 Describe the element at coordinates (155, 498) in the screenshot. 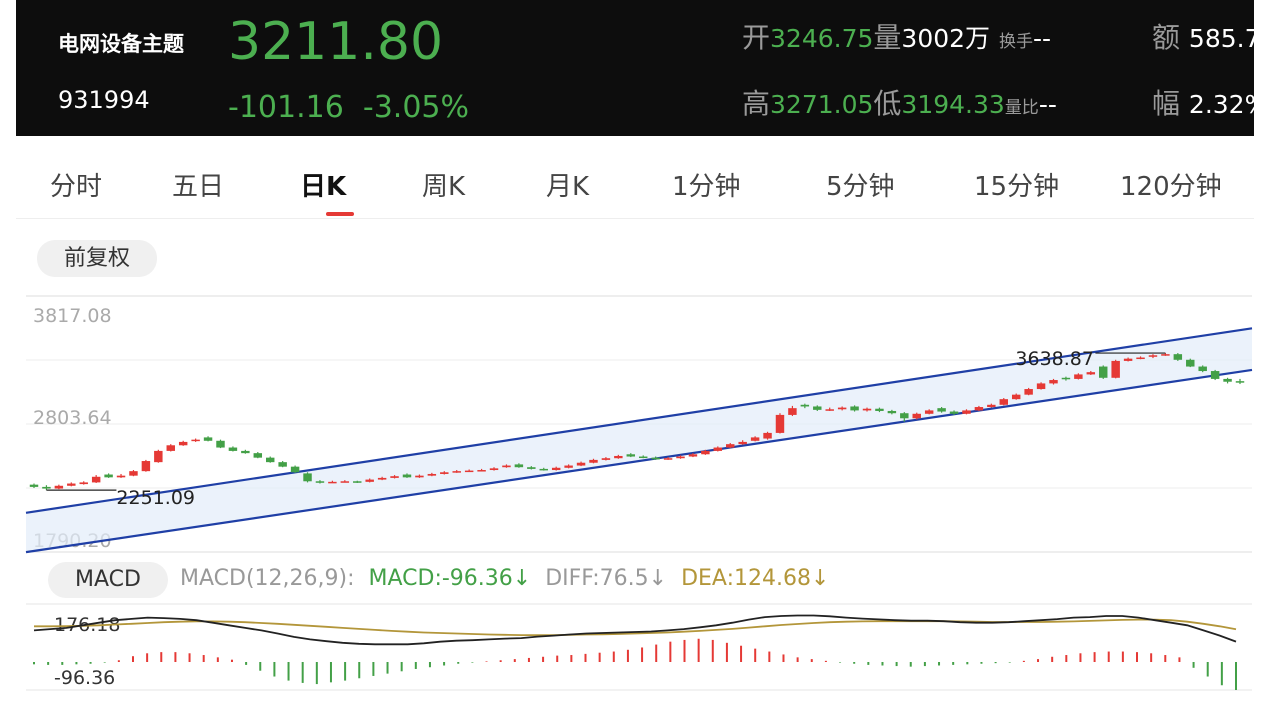

I see `low-annotation: 2251.09` at that location.